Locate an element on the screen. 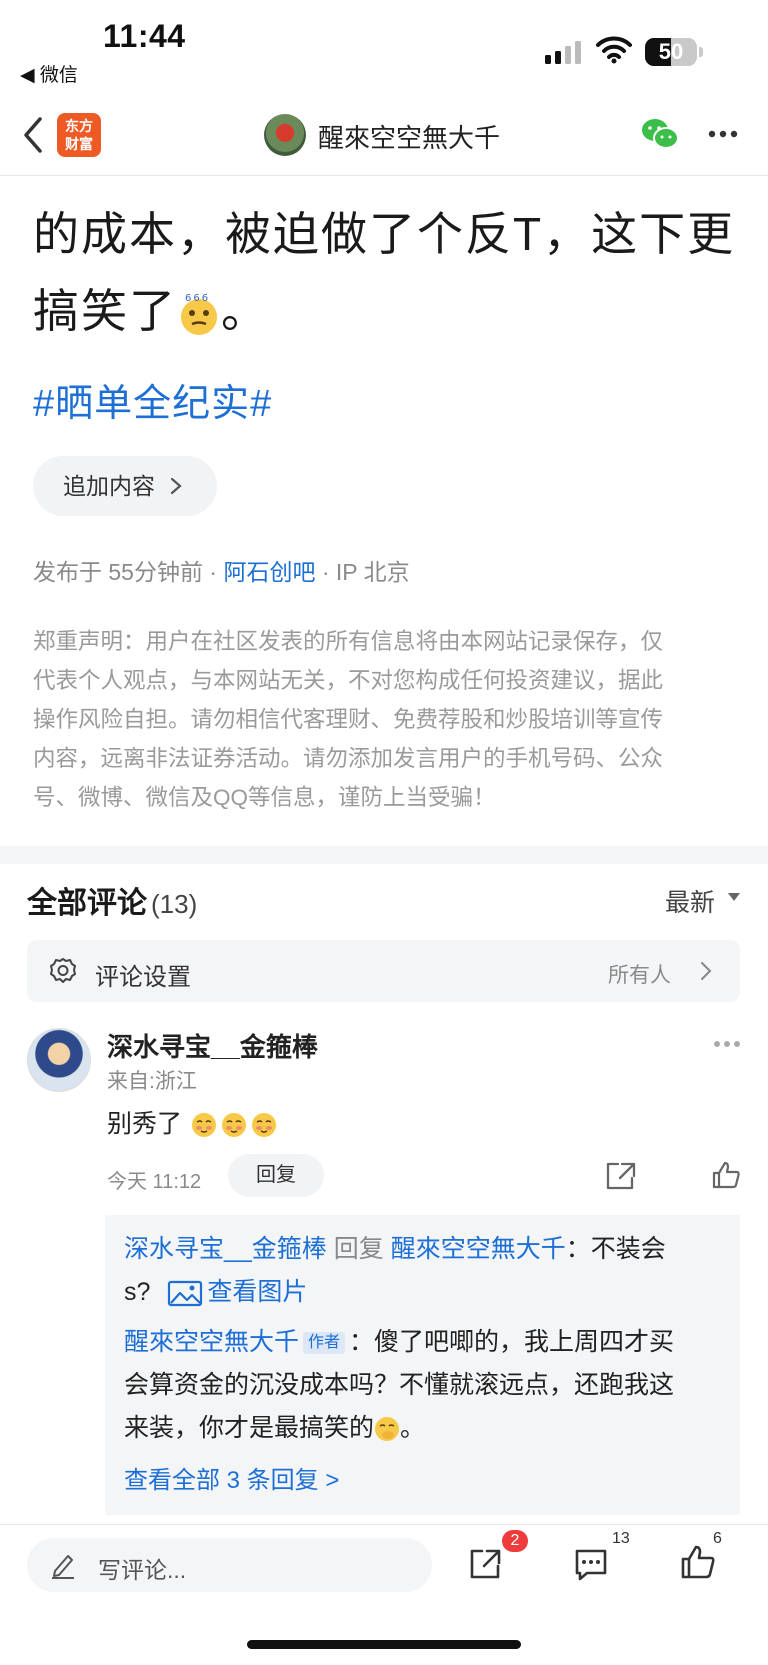 Image resolution: width=768 pixels, height=1665 pixels. wechat-icon is located at coordinates (660, 134).